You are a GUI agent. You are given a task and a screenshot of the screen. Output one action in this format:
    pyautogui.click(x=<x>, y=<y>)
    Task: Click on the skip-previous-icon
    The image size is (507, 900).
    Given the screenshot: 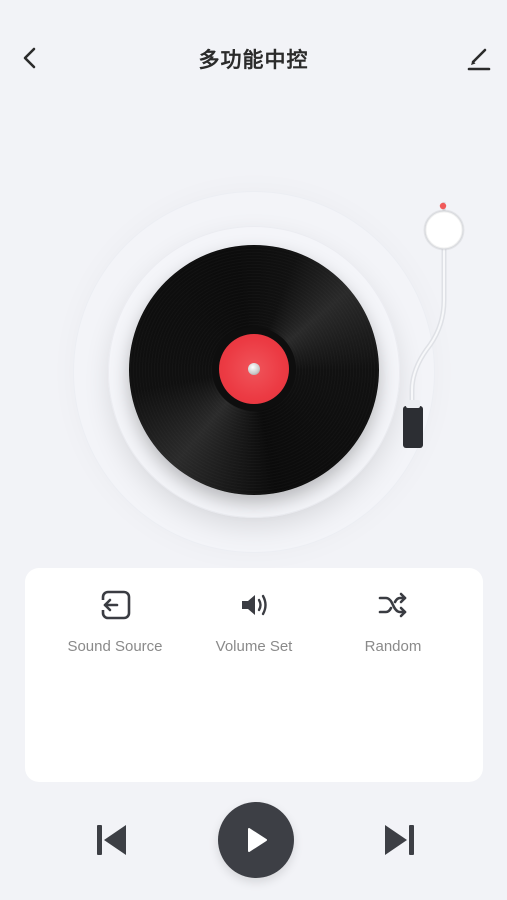 What is the action you would take?
    pyautogui.click(x=111, y=840)
    